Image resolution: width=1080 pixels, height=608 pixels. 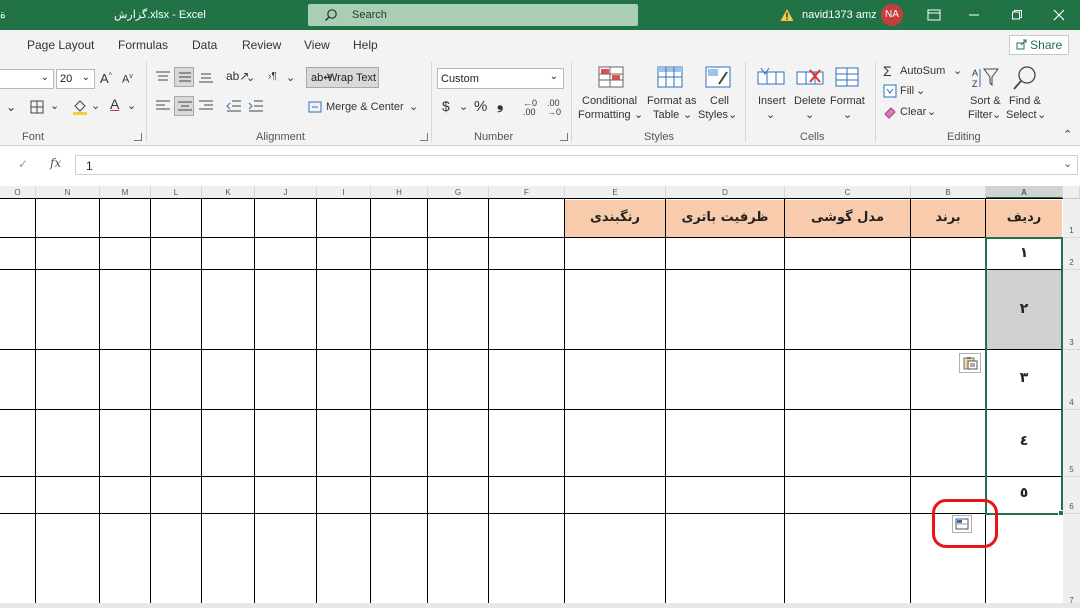 What do you see at coordinates (892, 15) in the screenshot?
I see `avatar: NA` at bounding box center [892, 15].